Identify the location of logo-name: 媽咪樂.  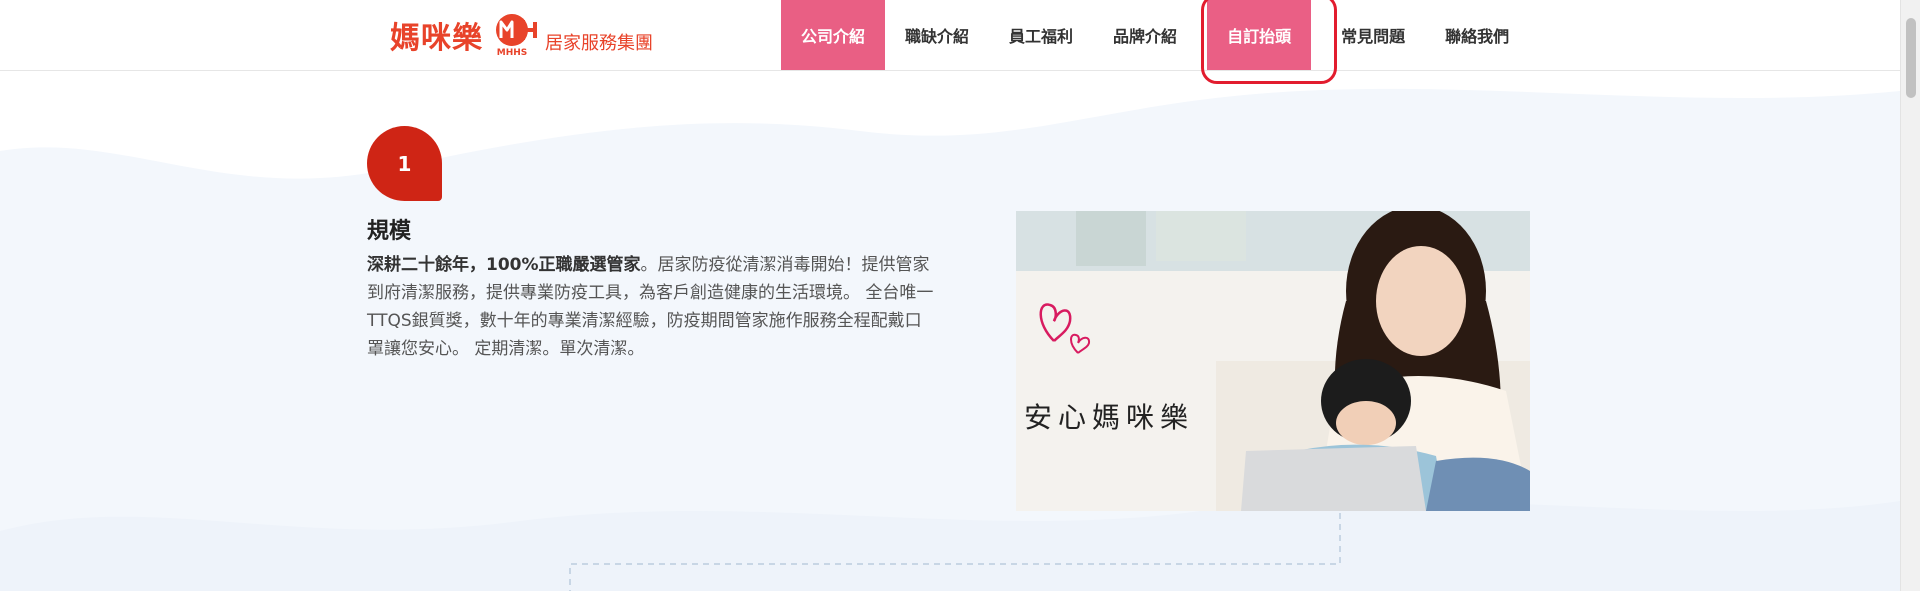
(436, 38).